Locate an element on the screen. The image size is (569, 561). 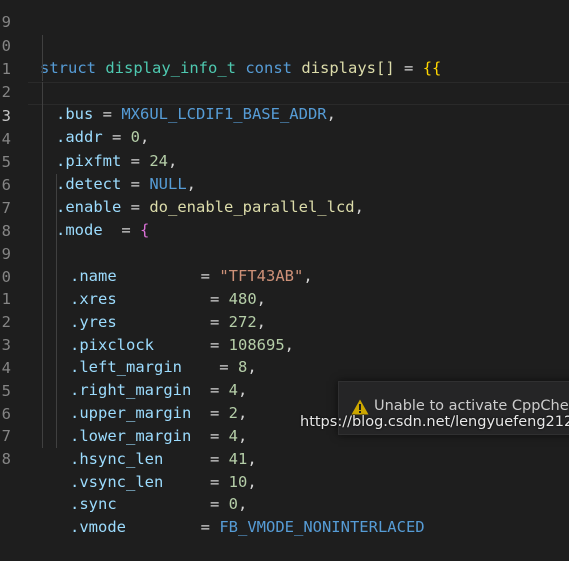
keyword-const: const is located at coordinates (269, 68).